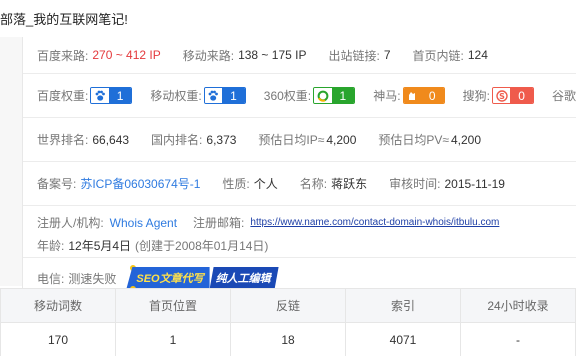 This screenshot has width=576, height=356. I want to click on registrant-link: Whois Agent, so click(143, 223).